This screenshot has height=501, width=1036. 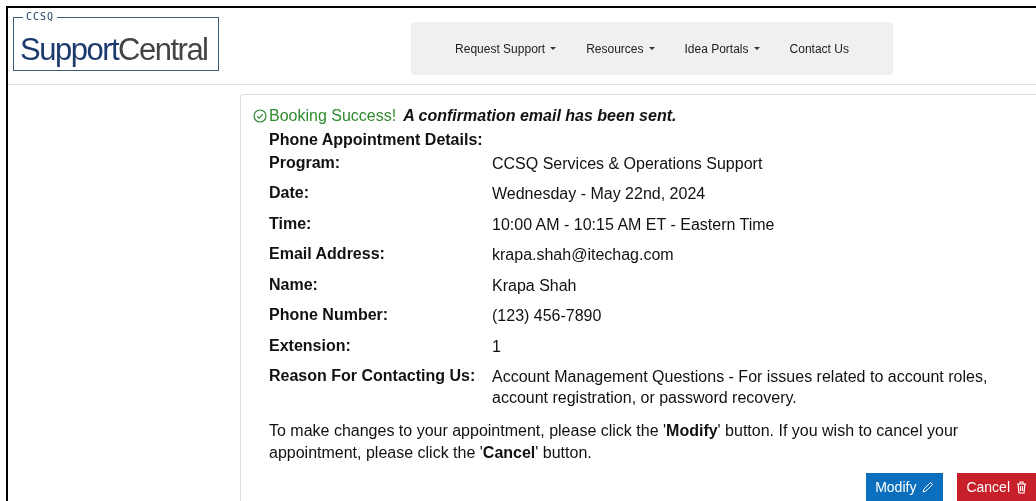 What do you see at coordinates (305, 162) in the screenshot?
I see `detail-label: Program:` at bounding box center [305, 162].